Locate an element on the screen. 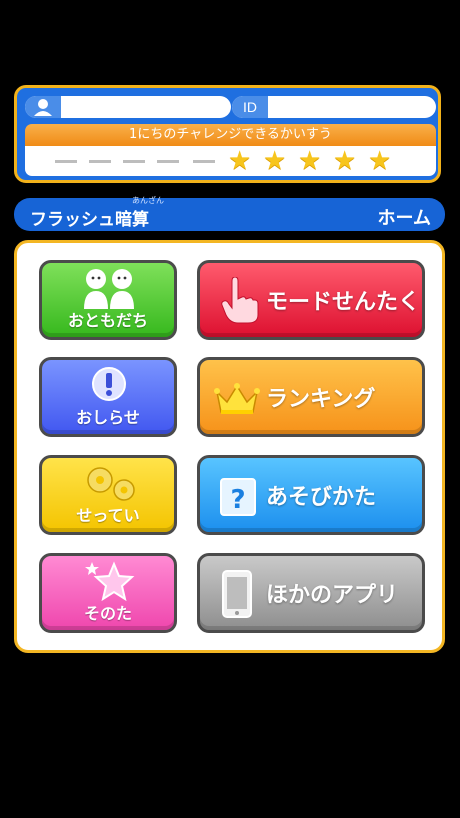 The width and height of the screenshot is (460, 818). challenge-count-row: ★ ★ ★ ★ ★ is located at coordinates (230, 161).